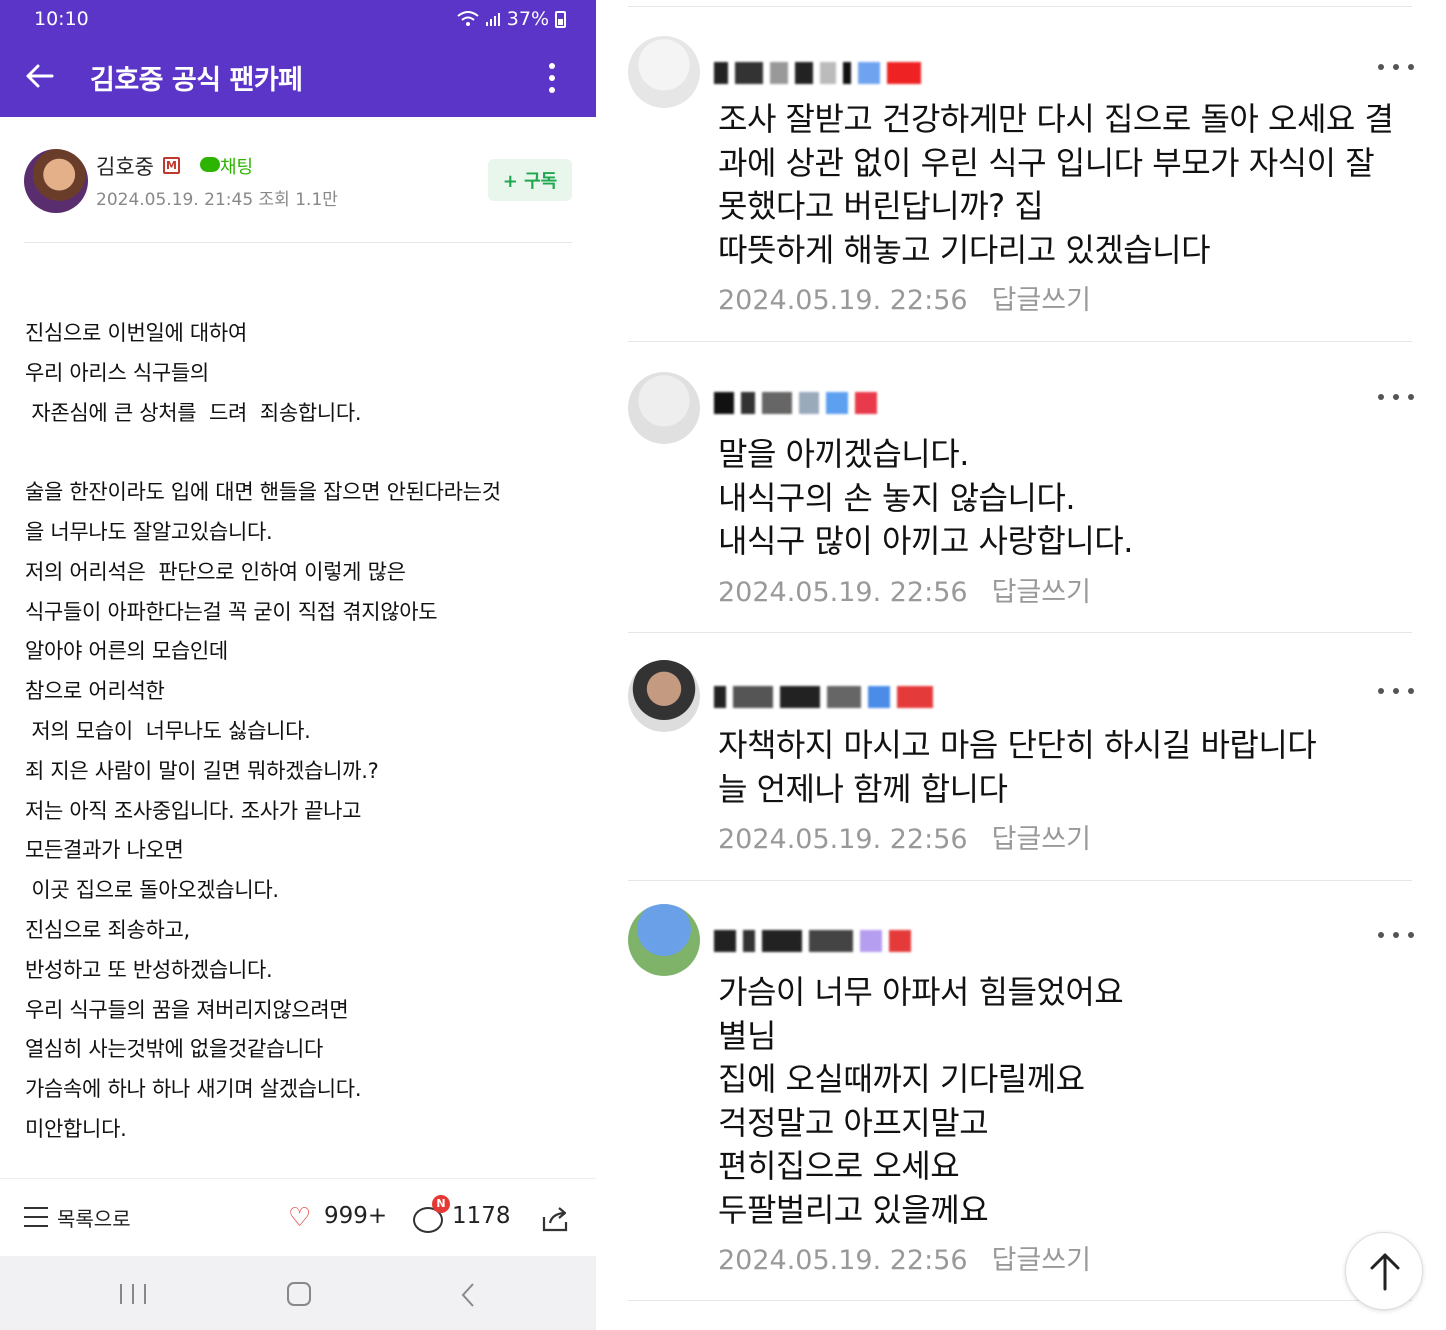 This screenshot has width=1446, height=1330. What do you see at coordinates (174, 1049) in the screenshot?
I see `post-body-line: 열심히 사는것밖에 없을것같습니다` at bounding box center [174, 1049].